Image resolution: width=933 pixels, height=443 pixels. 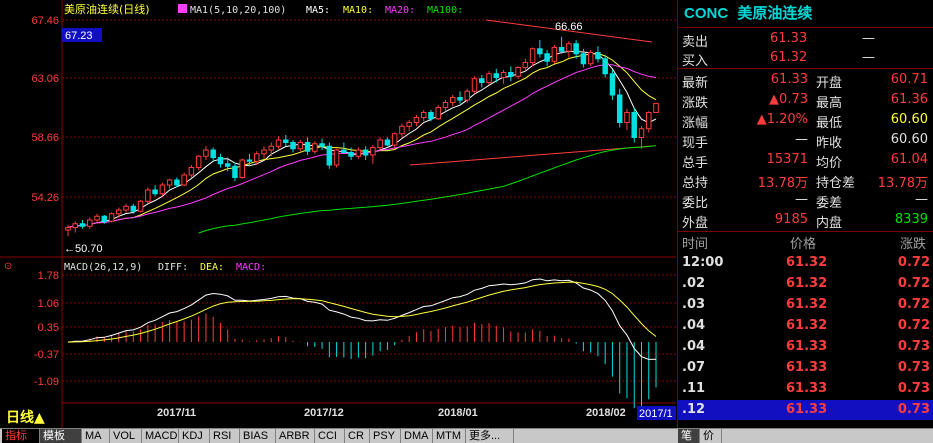 What do you see at coordinates (913, 244) in the screenshot?
I see `tick-header-change: 涨跌` at bounding box center [913, 244].